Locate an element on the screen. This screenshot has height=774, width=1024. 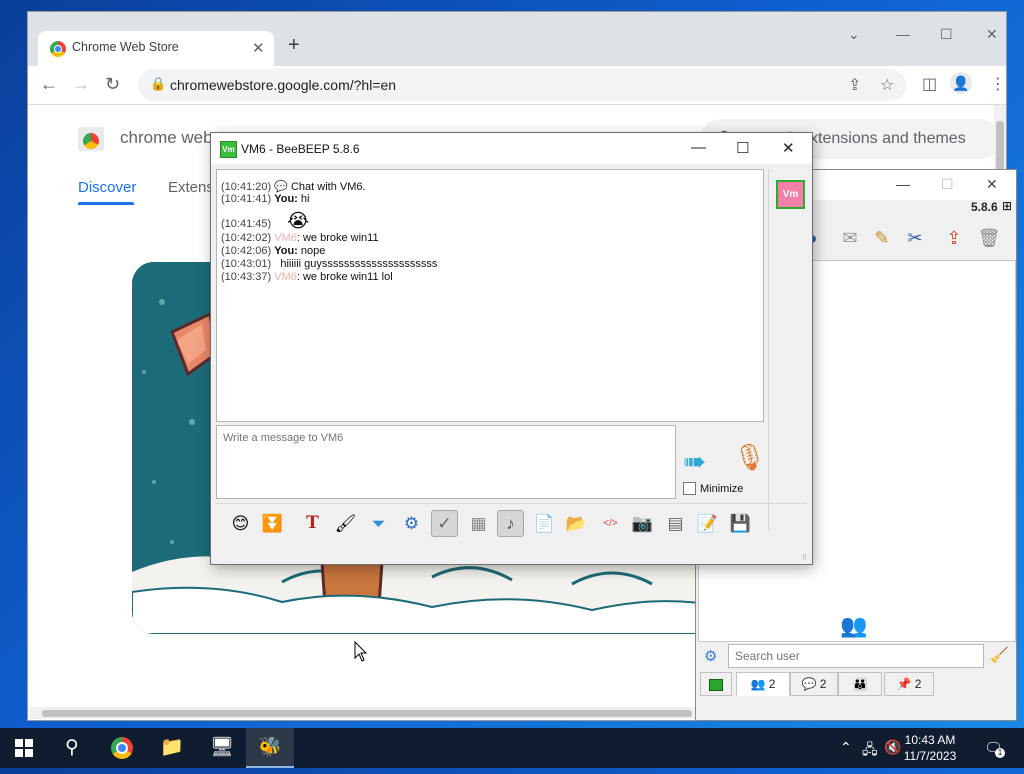
tab-online is located at coordinates (716, 684).